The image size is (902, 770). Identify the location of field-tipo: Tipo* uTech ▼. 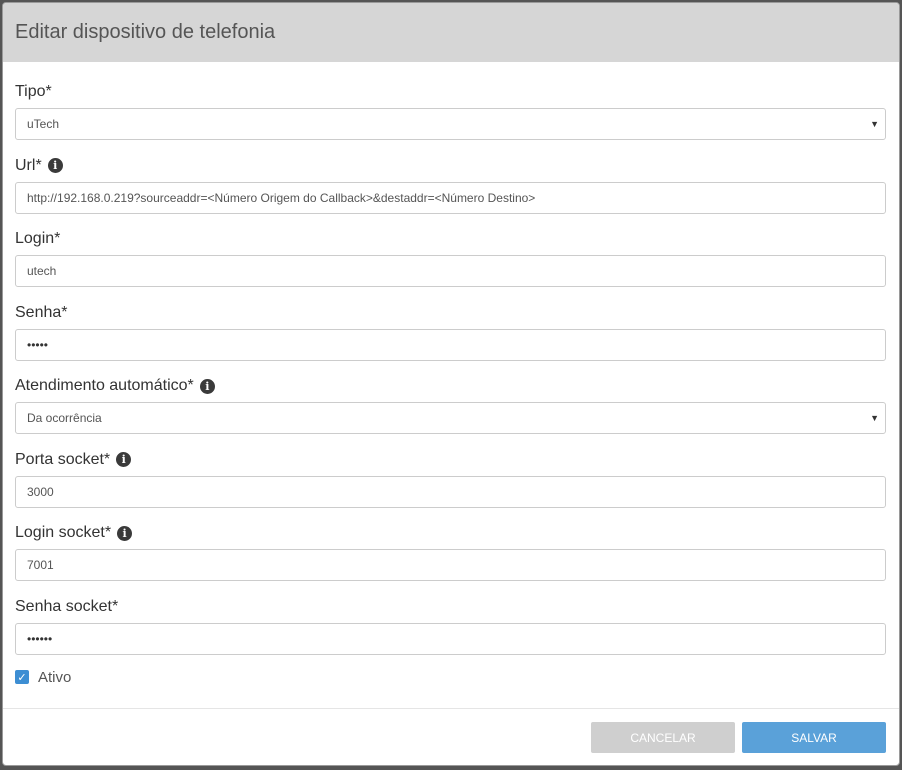
(451, 115).